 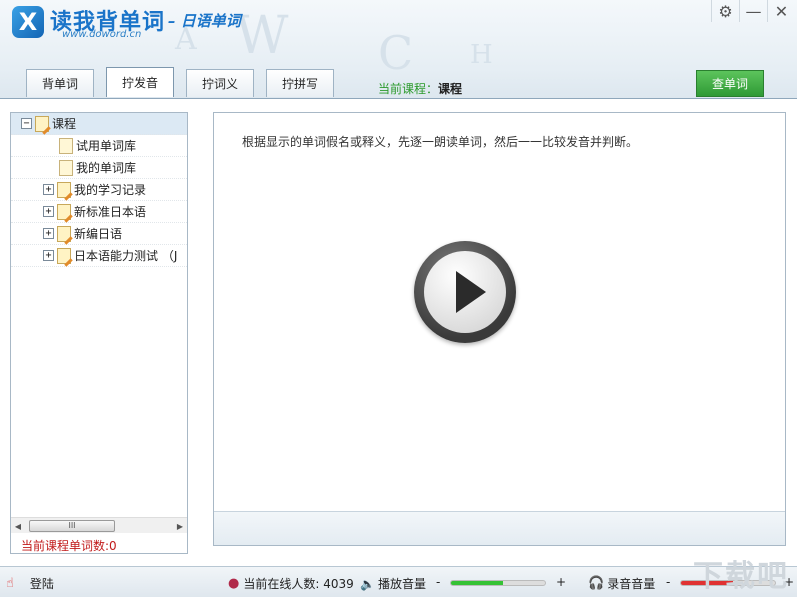 I want to click on tab-meaning: 拧词义, so click(x=220, y=83).